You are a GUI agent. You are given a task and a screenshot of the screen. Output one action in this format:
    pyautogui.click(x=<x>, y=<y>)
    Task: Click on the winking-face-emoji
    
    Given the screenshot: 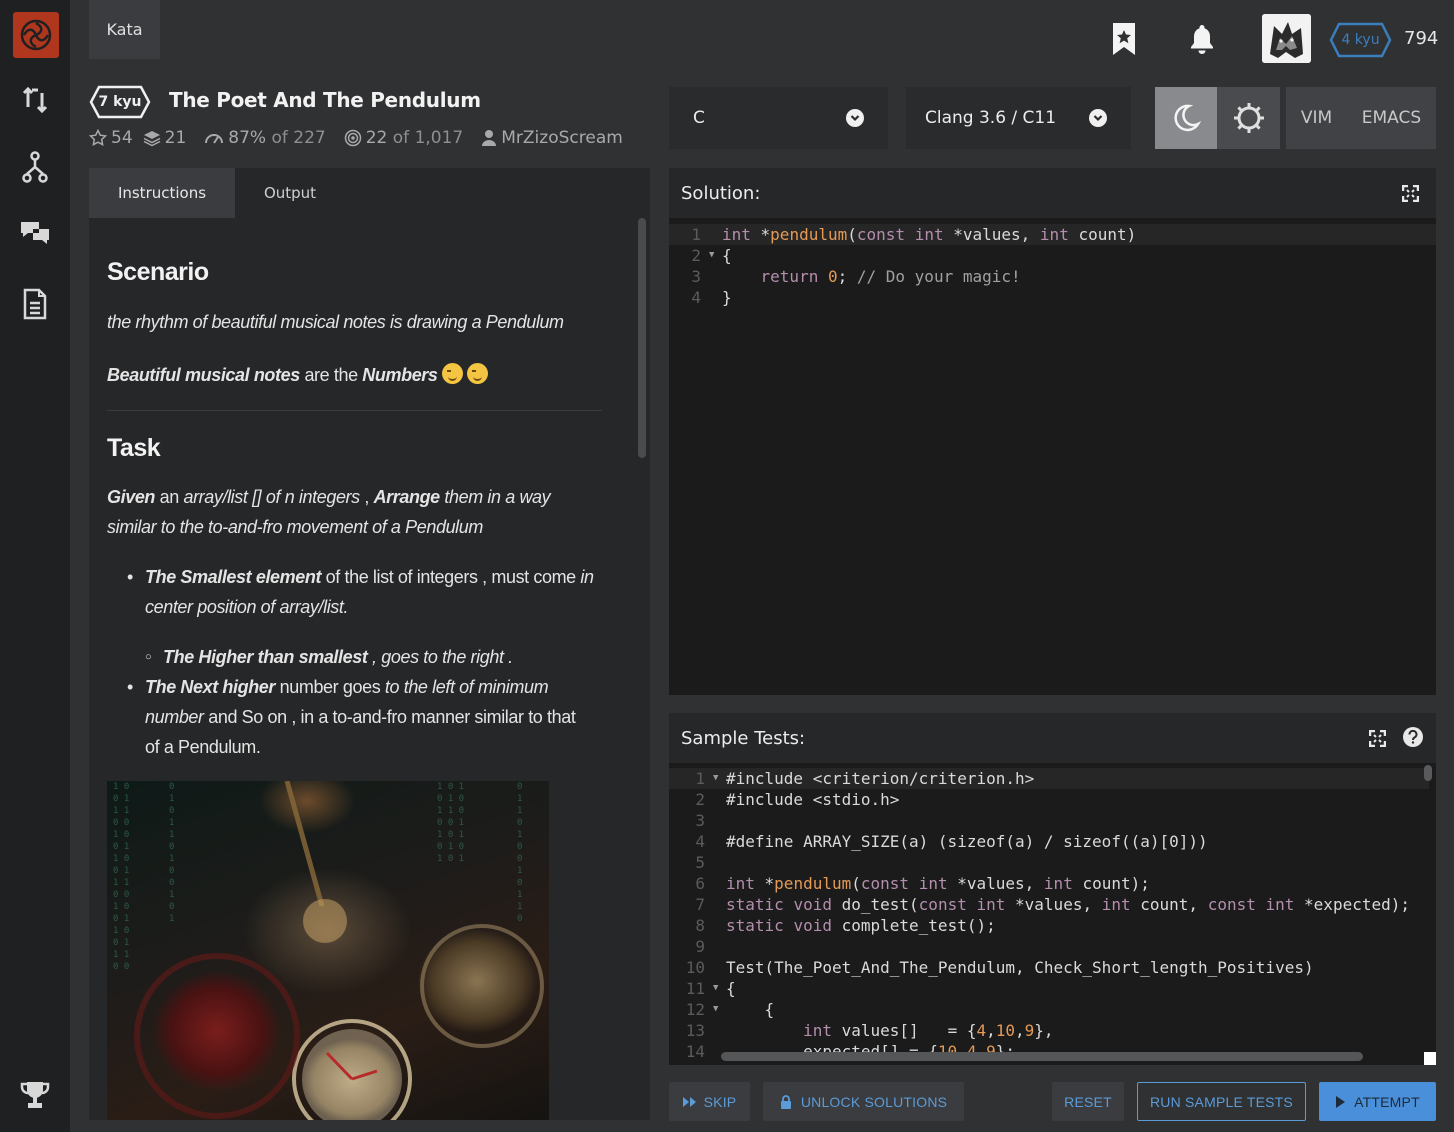 What is the action you would take?
    pyautogui.click(x=477, y=373)
    